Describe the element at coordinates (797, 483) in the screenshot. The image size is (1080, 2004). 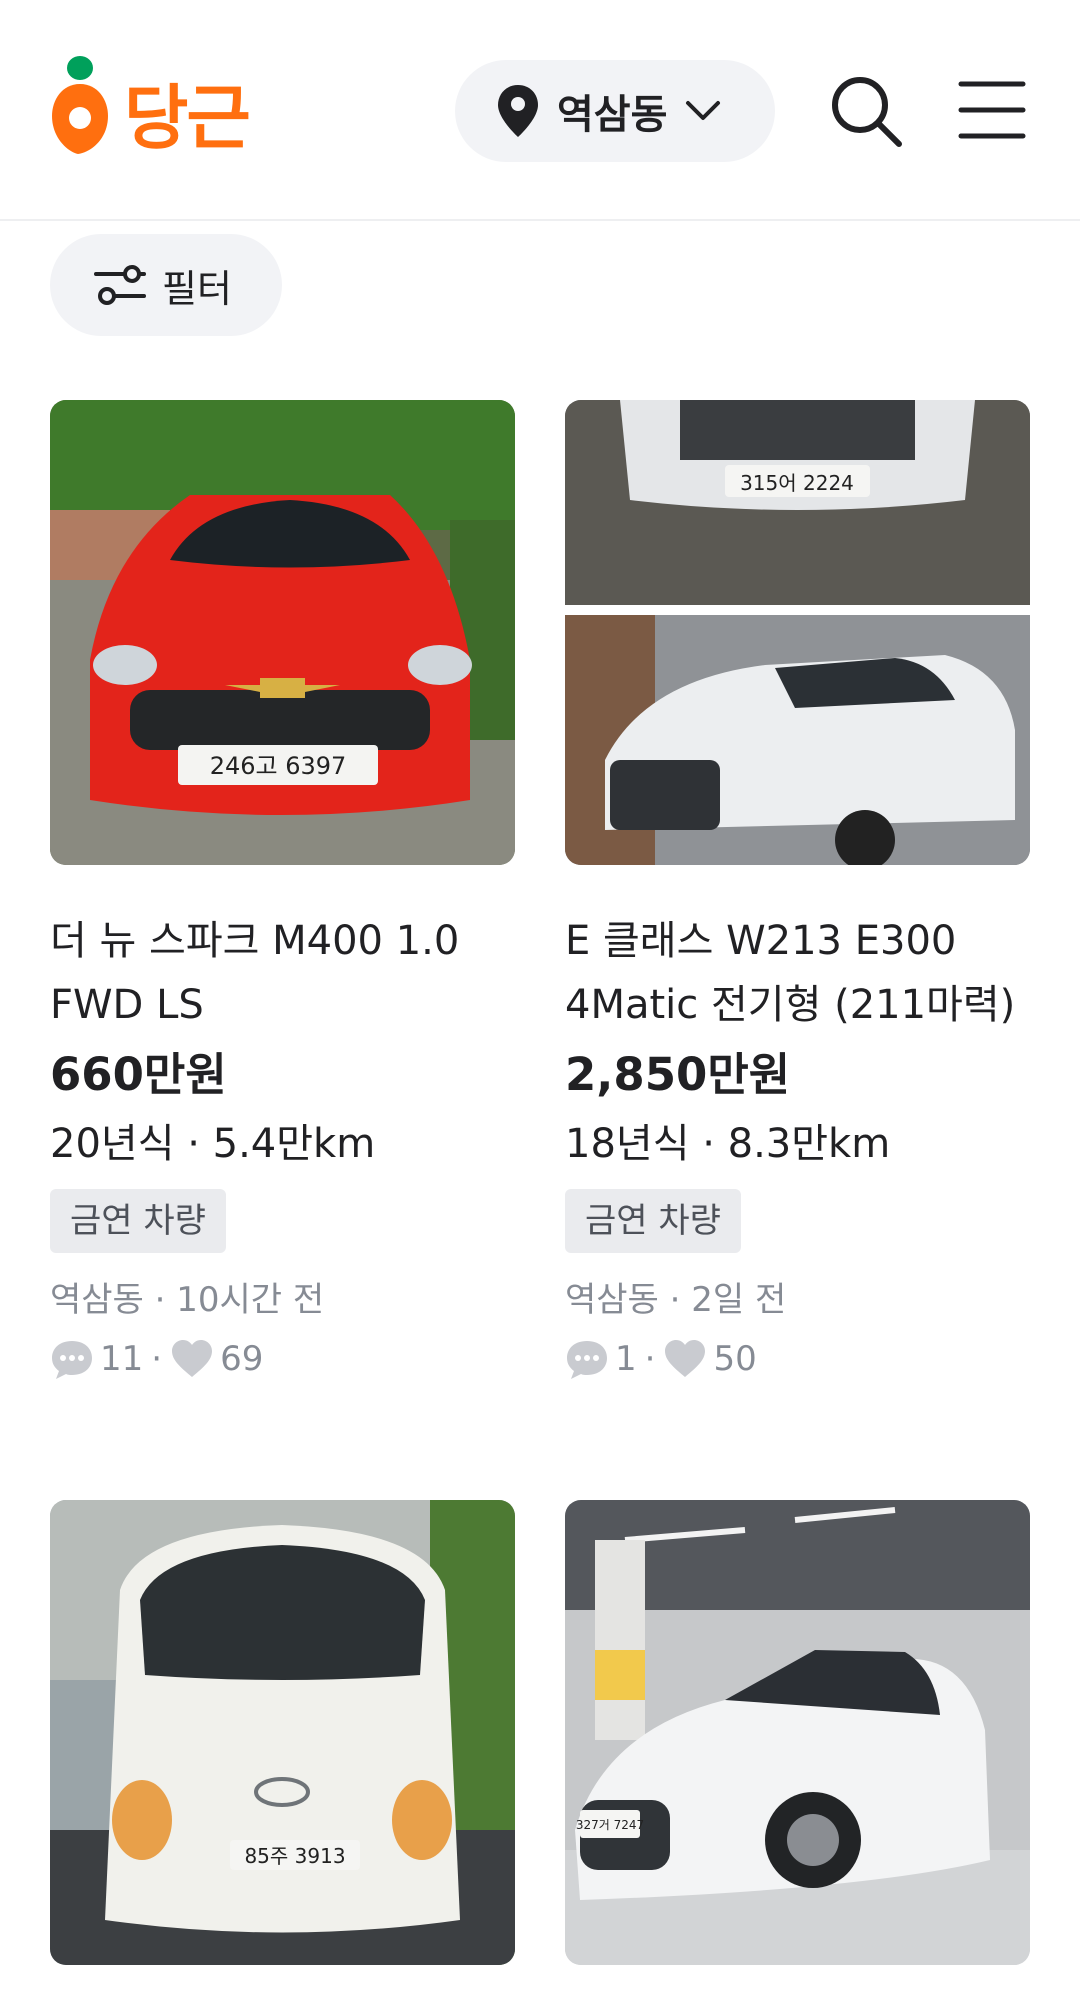
I see `license-plate-text: 315어 2224` at that location.